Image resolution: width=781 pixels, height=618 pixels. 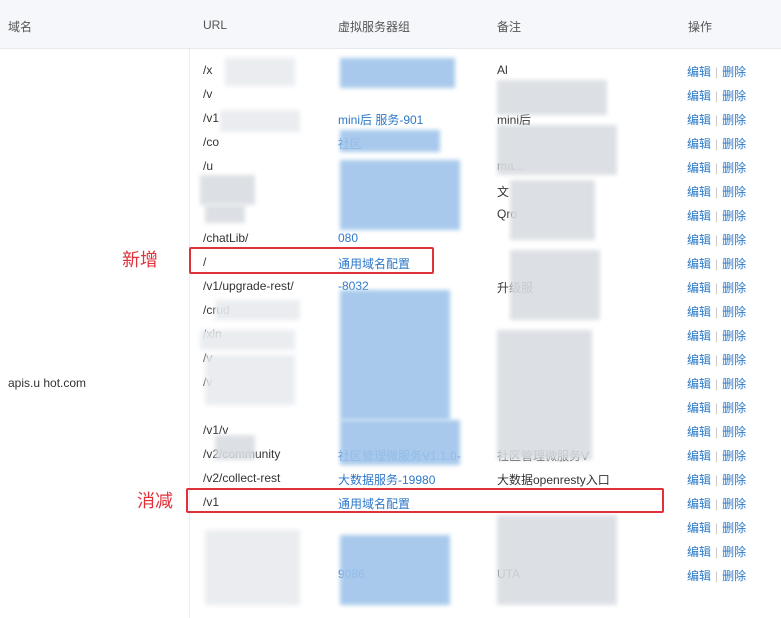 What do you see at coordinates (211, 142) in the screenshot?
I see `url-cell: /co` at bounding box center [211, 142].